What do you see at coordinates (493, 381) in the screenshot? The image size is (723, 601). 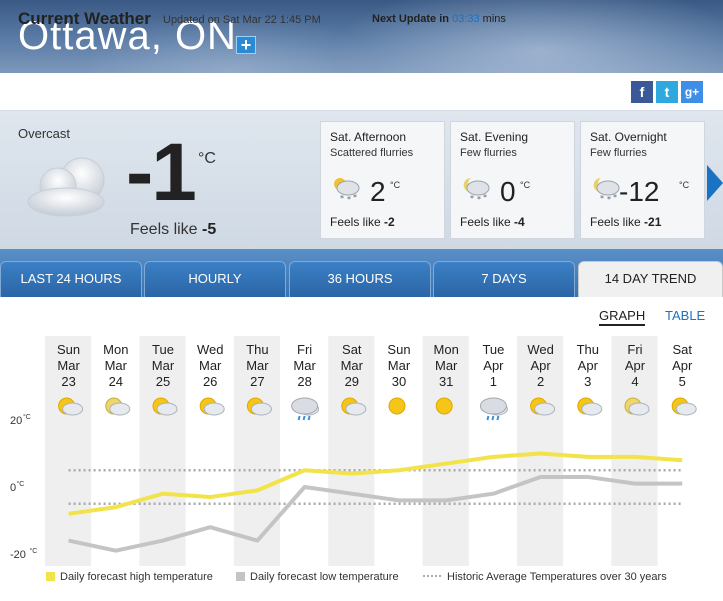 I see `day-label: 1` at bounding box center [493, 381].